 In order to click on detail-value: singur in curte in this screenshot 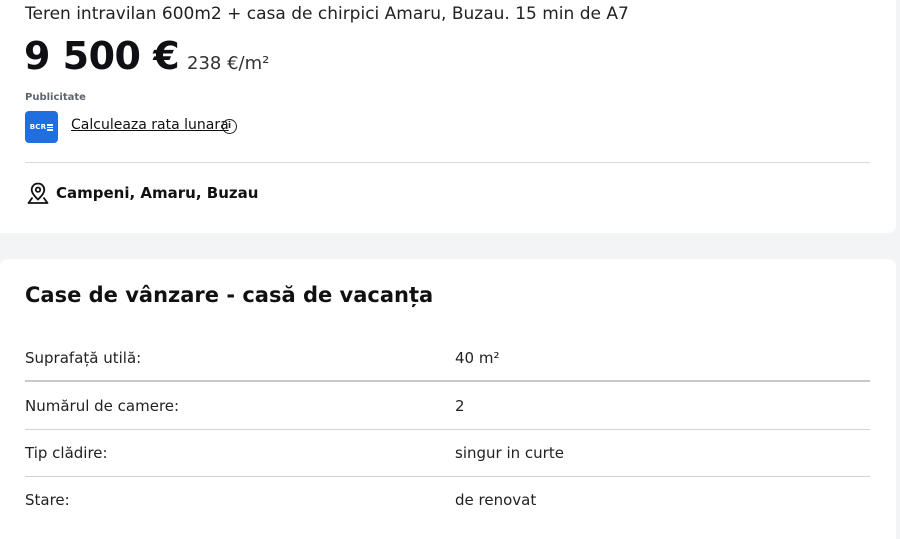, I will do `click(509, 453)`.